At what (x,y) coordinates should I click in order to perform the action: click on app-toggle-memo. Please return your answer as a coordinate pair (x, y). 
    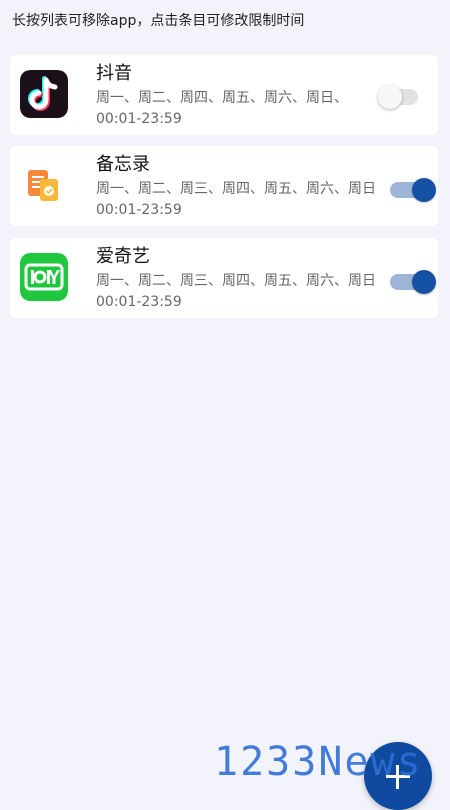
    Looking at the image, I should click on (413, 190).